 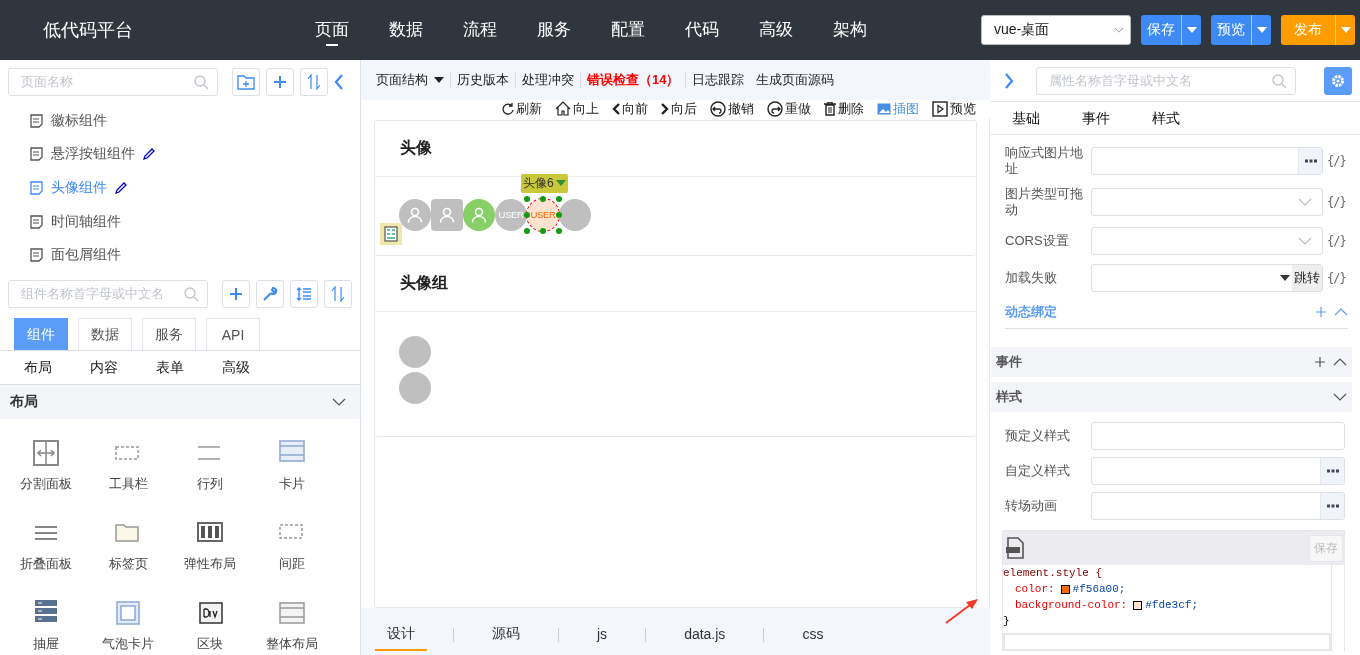 I want to click on tab: css, so click(x=813, y=635).